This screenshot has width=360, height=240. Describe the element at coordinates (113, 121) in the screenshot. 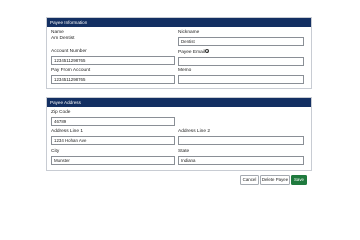

I see `zip-code-input: 46789` at that location.